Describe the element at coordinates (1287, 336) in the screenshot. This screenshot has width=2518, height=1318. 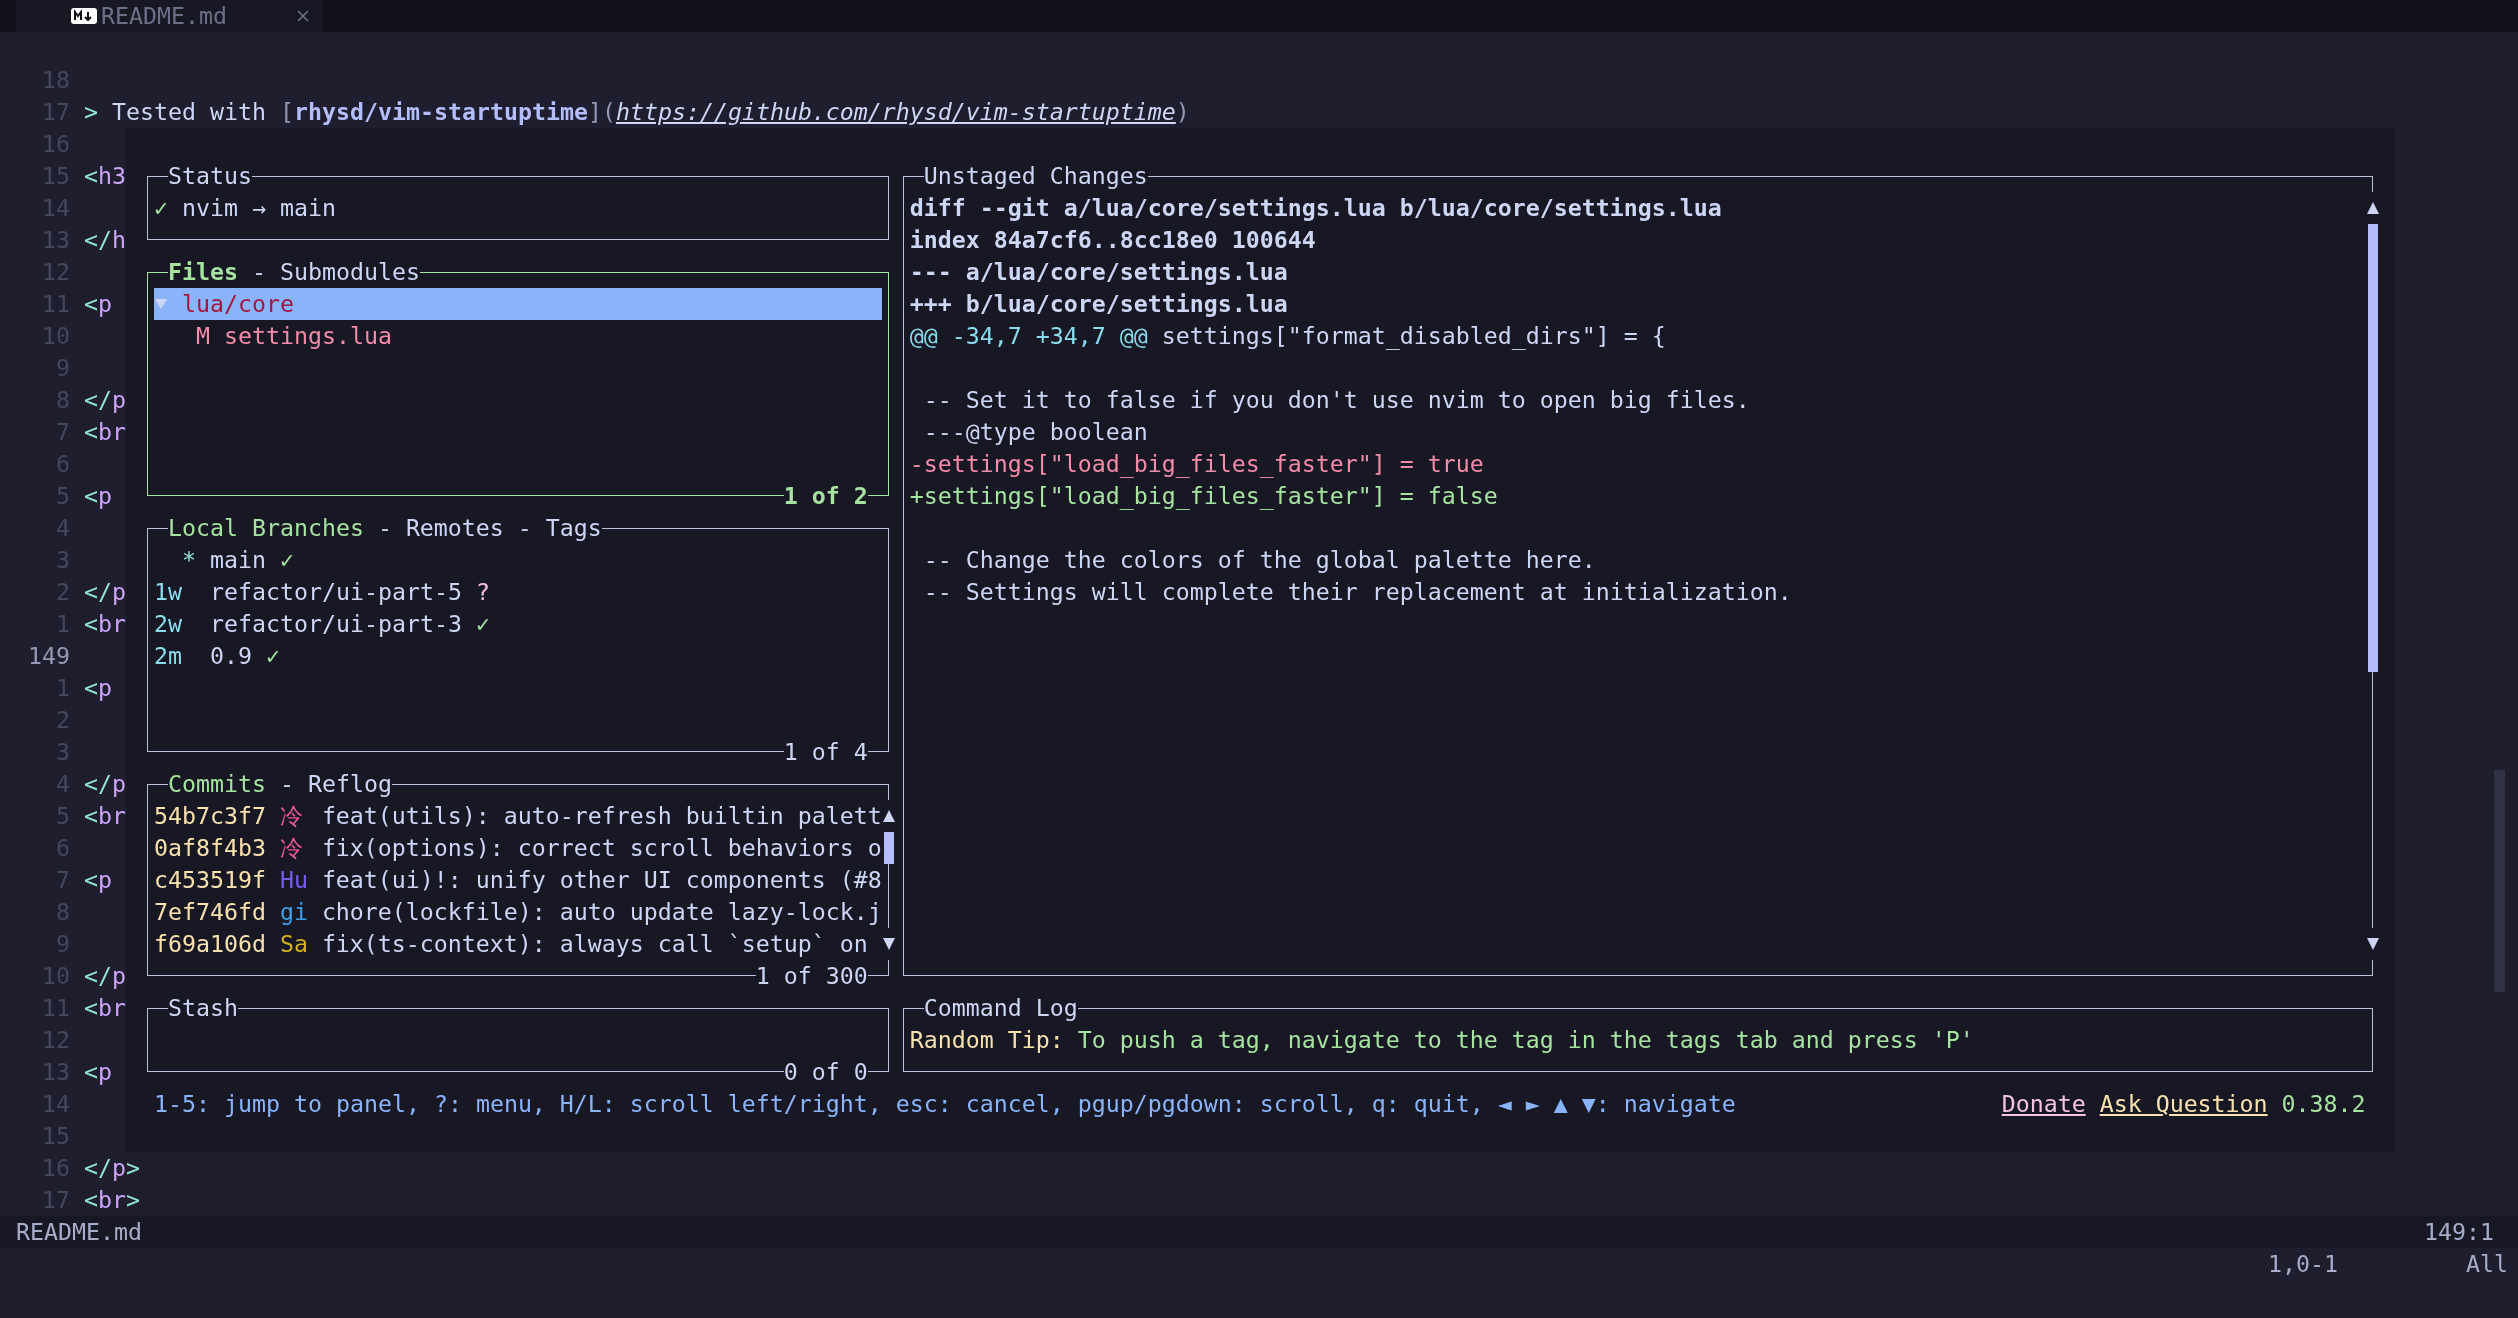
I see `diff-line: @@ -34,7 +34,7 @@ settings["format_disabled_dirs"] = {` at that location.